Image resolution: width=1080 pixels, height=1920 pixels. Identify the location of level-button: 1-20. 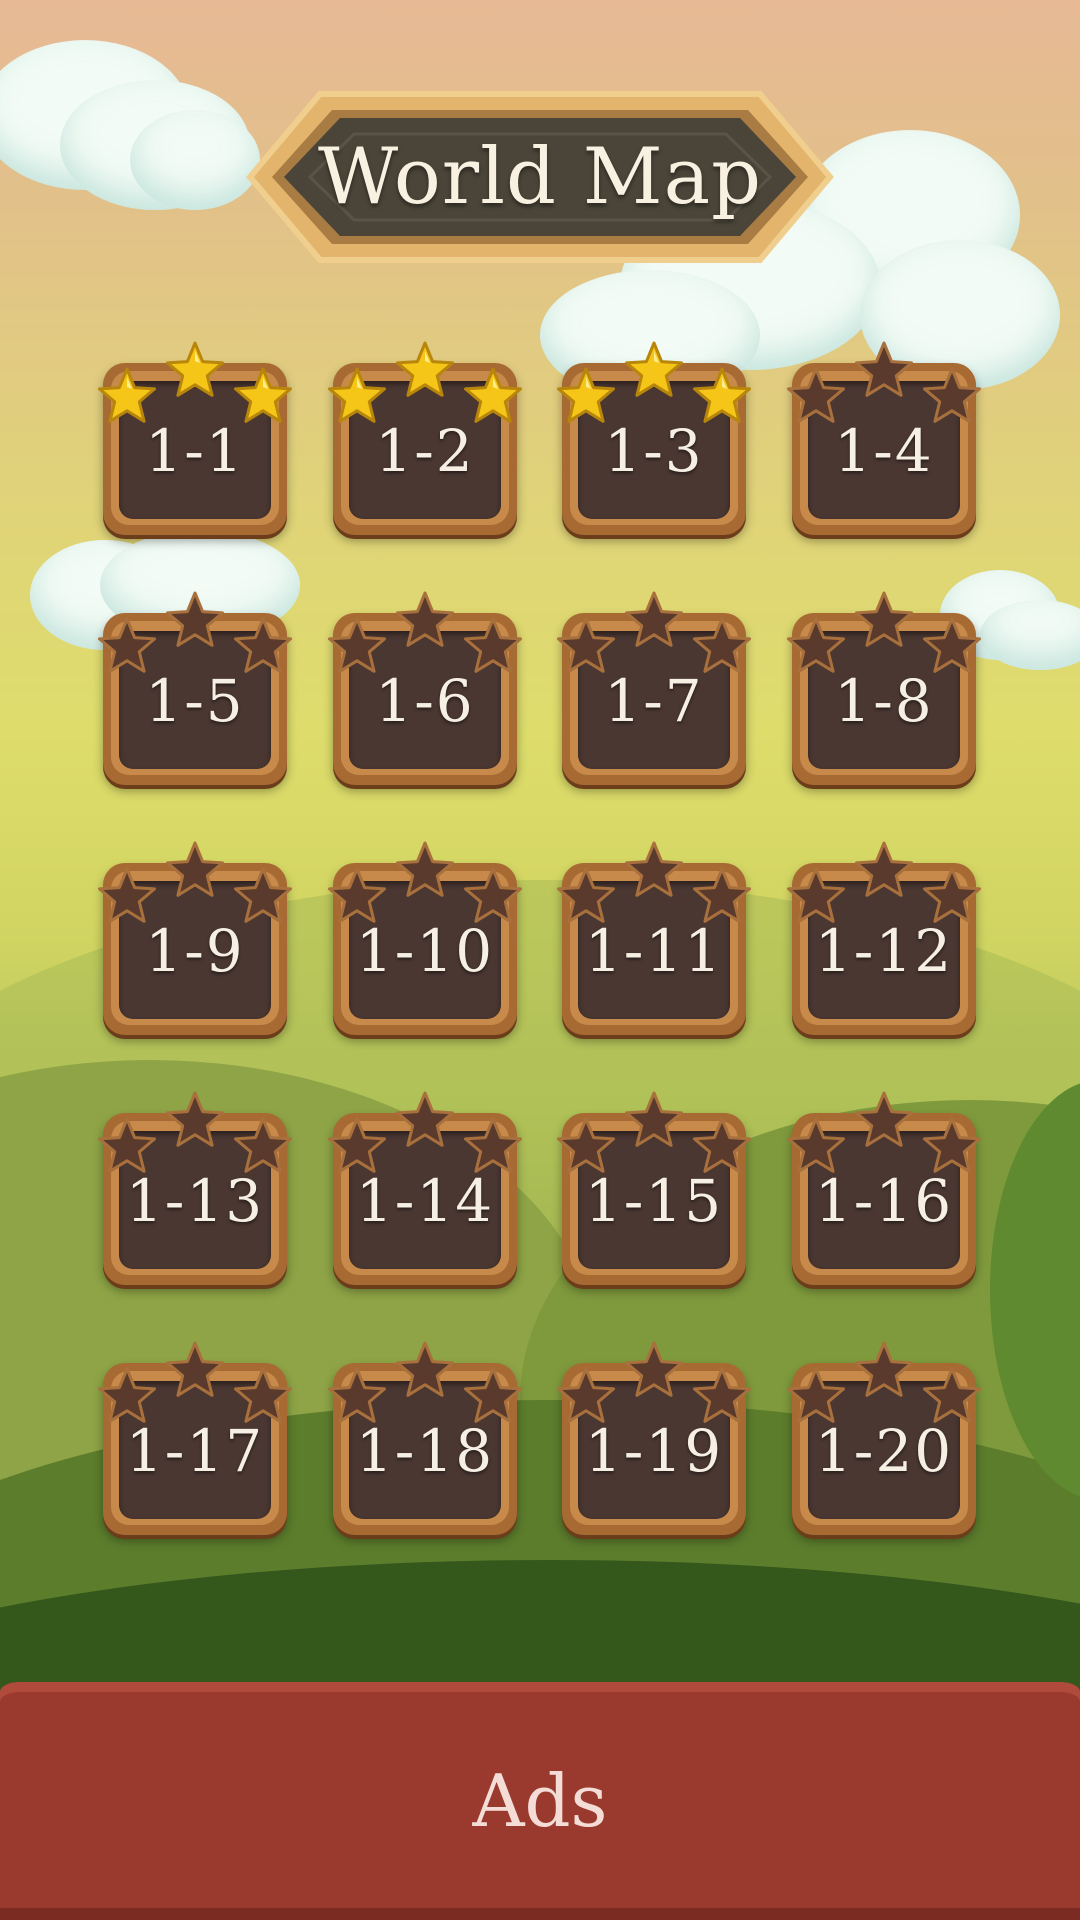
(884, 1442).